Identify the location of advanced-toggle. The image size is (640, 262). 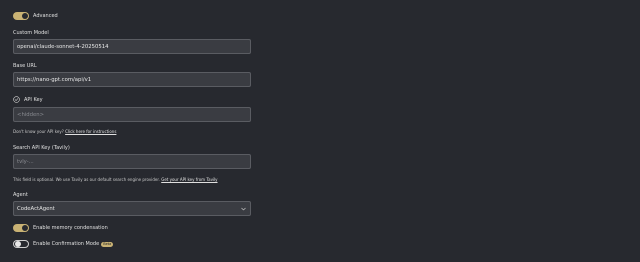
(21, 16).